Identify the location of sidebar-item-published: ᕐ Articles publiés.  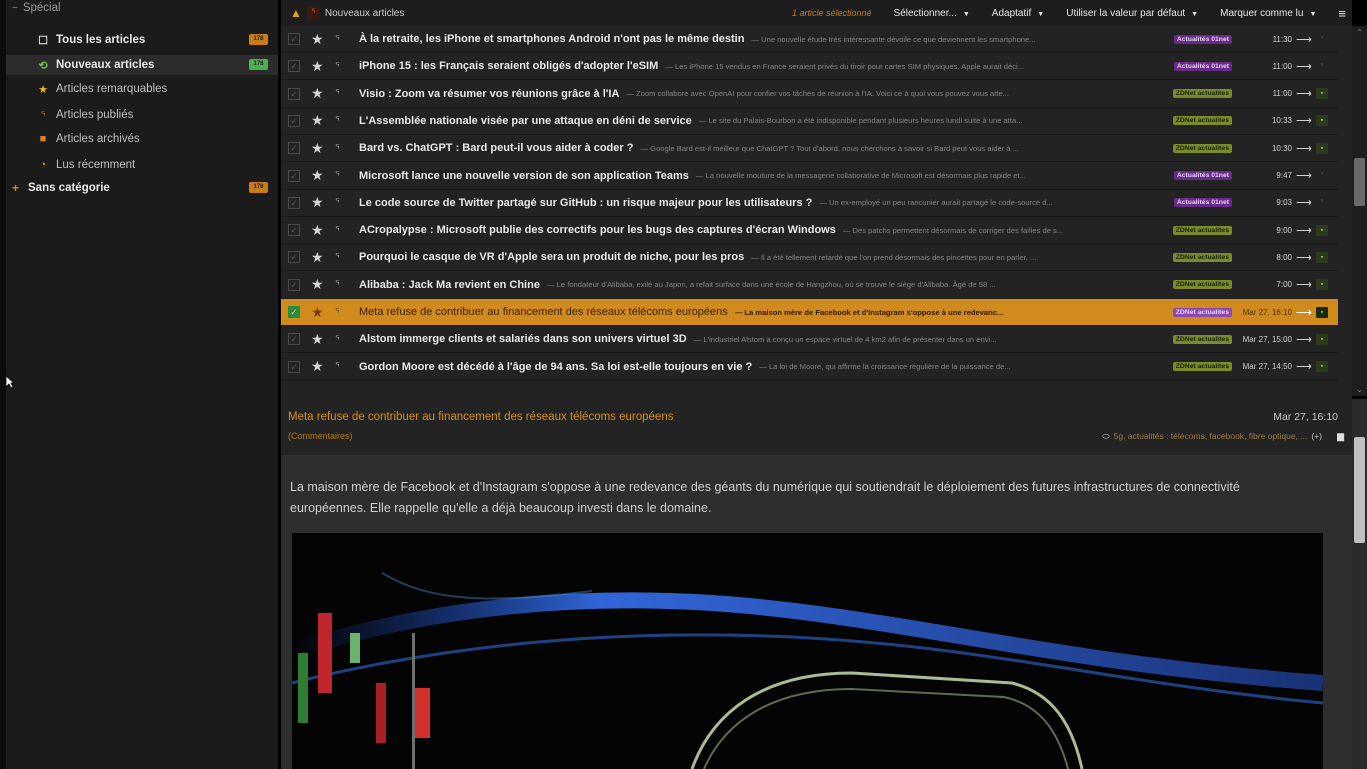
(142, 115).